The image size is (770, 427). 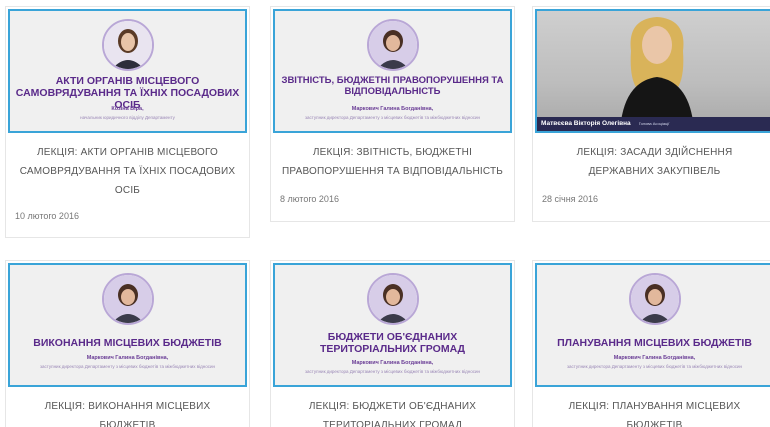 I want to click on speaker-video-frame, so click(x=657, y=68).